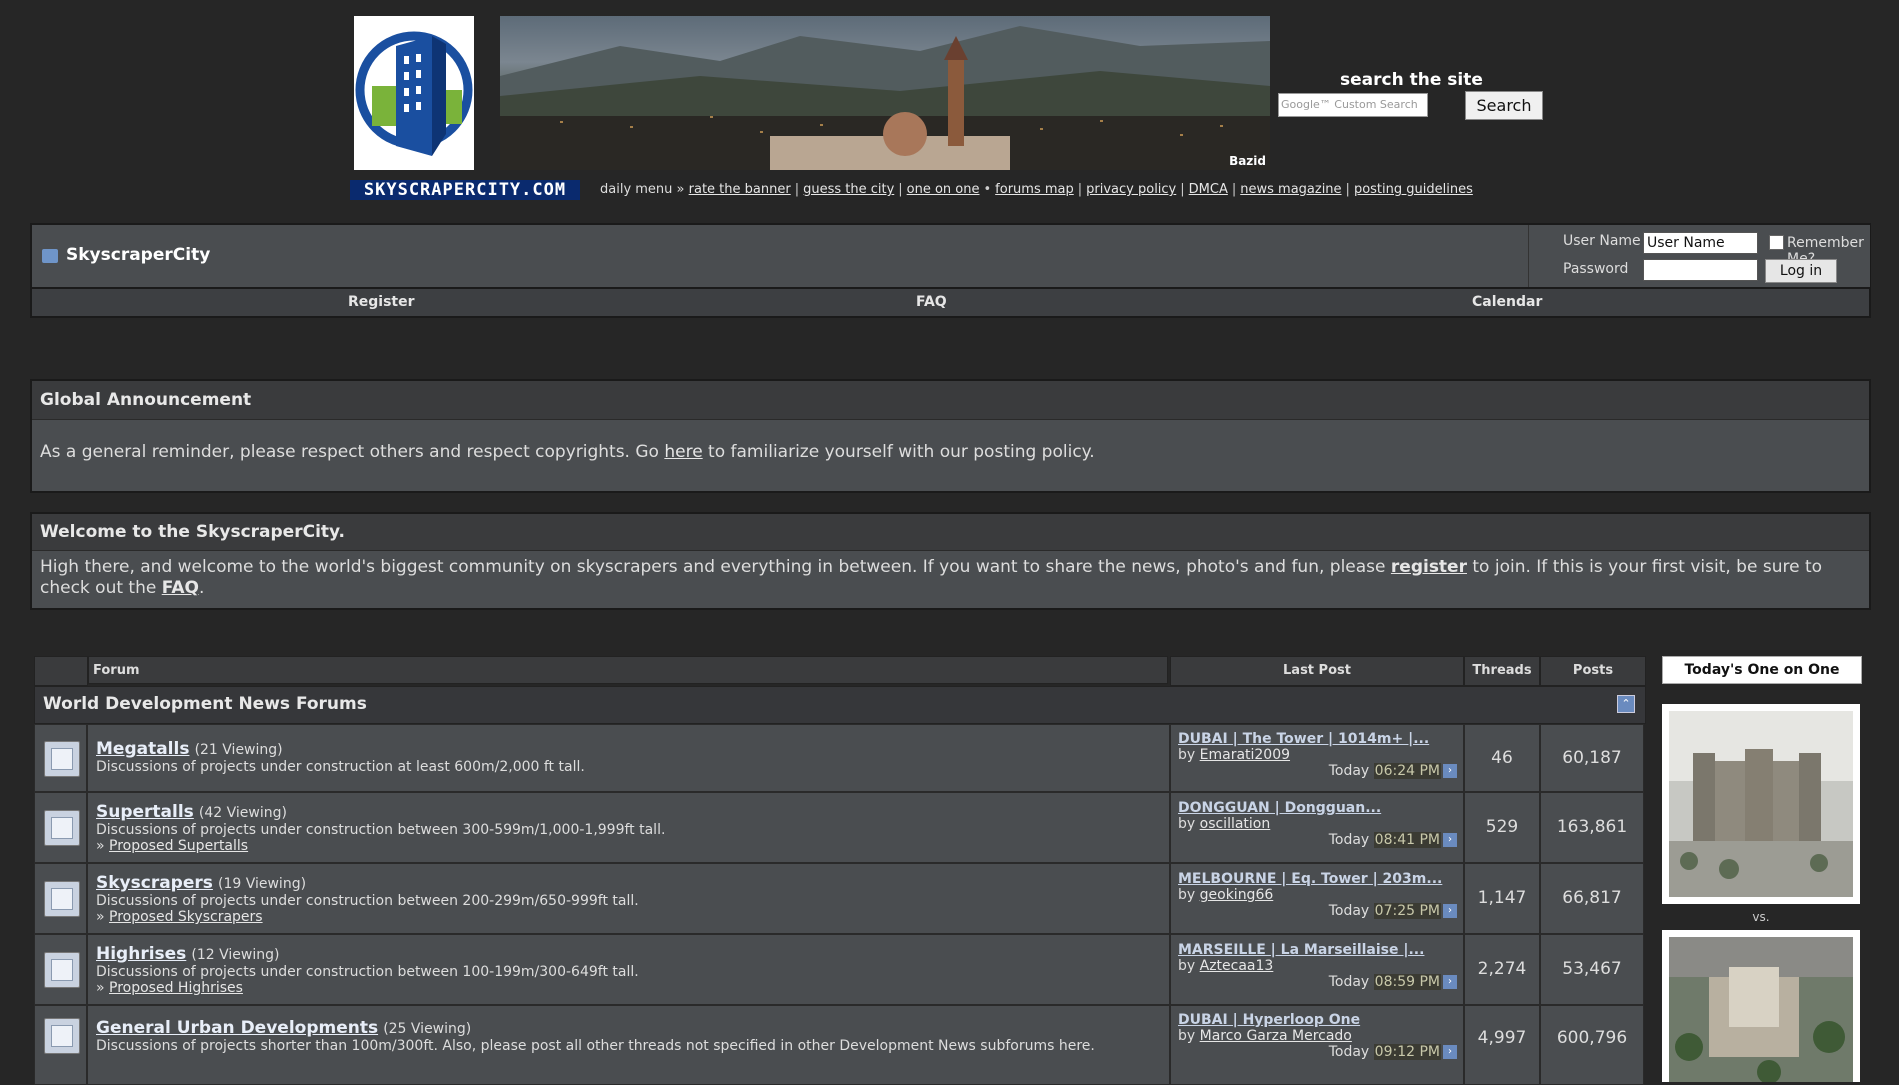  I want to click on subforum-link: Proposed Supertalls, so click(178, 846).